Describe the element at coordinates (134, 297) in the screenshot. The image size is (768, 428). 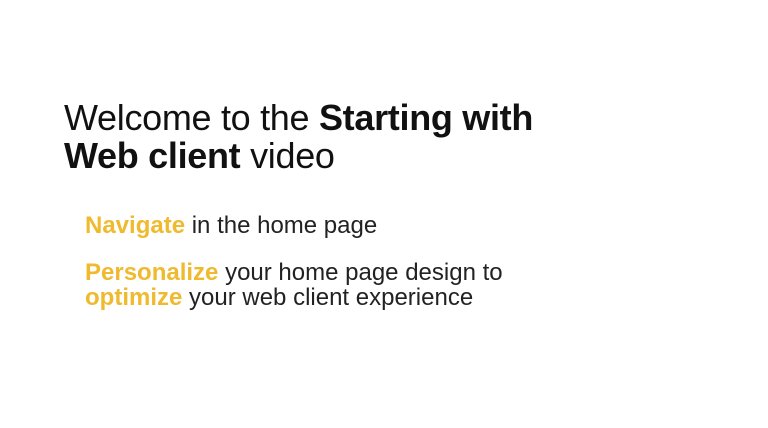
I see `bullet-accent-optimize: optimize` at that location.